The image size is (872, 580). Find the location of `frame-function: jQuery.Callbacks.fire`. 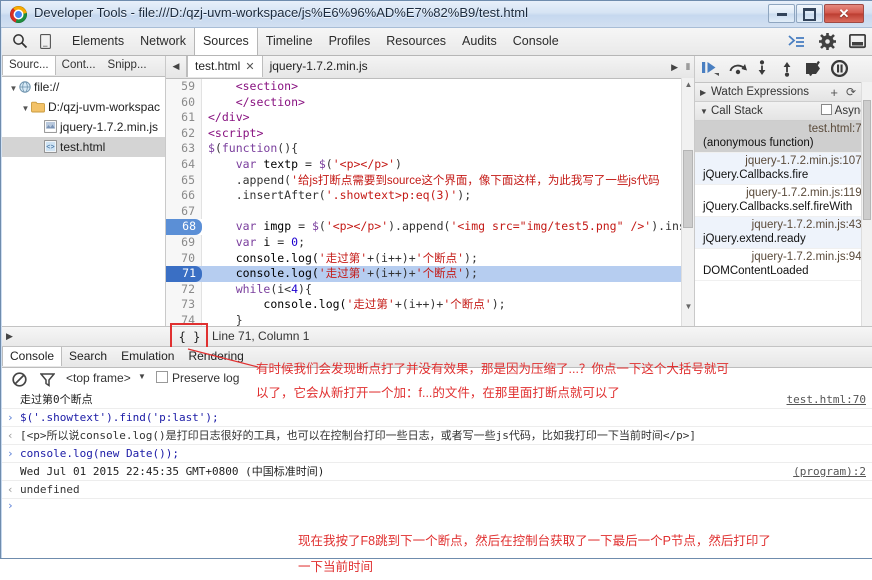

frame-function: jQuery.Callbacks.fire is located at coordinates (756, 175).